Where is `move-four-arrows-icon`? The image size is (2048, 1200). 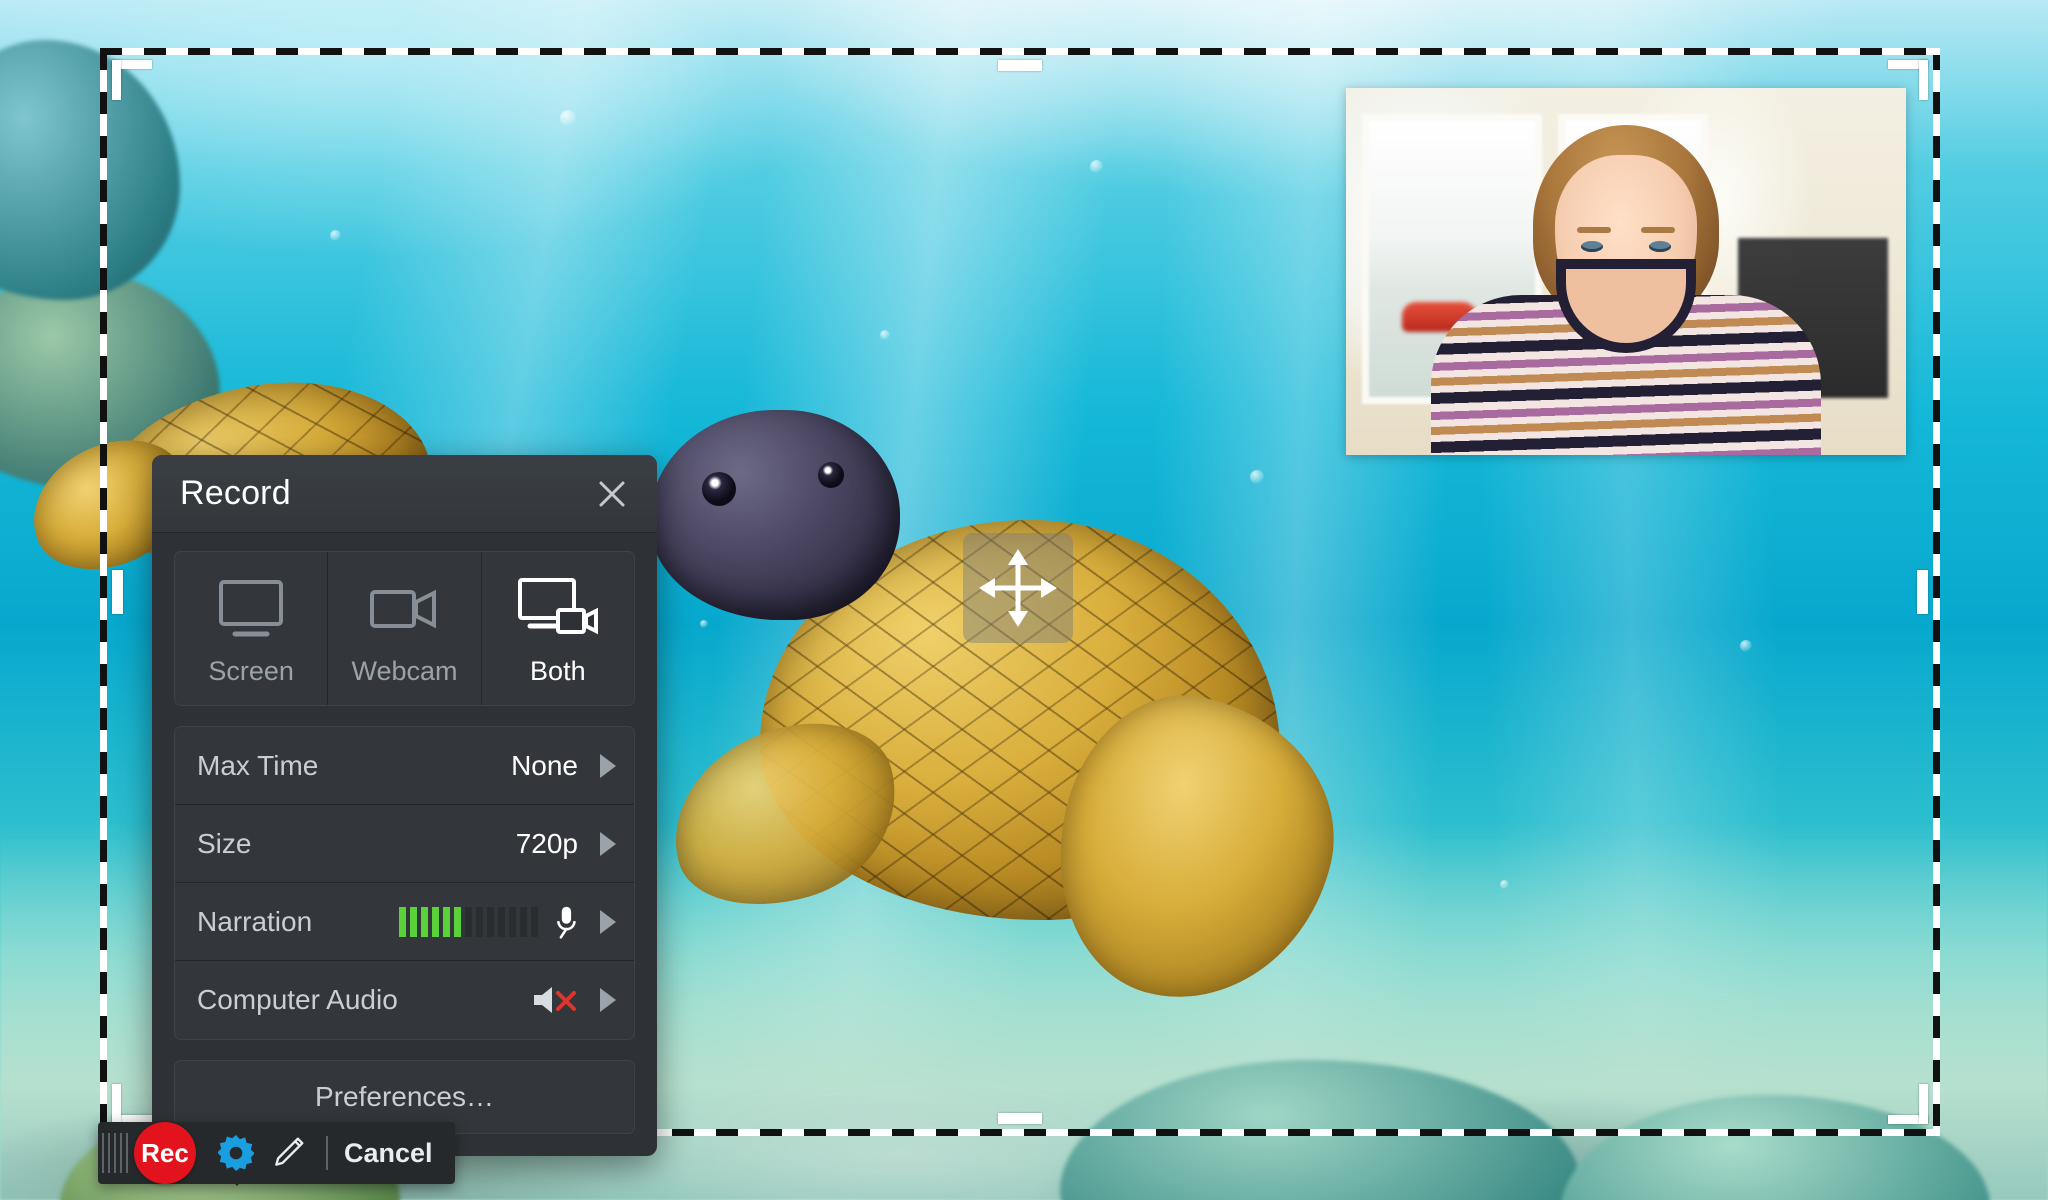
move-four-arrows-icon is located at coordinates (1018, 588).